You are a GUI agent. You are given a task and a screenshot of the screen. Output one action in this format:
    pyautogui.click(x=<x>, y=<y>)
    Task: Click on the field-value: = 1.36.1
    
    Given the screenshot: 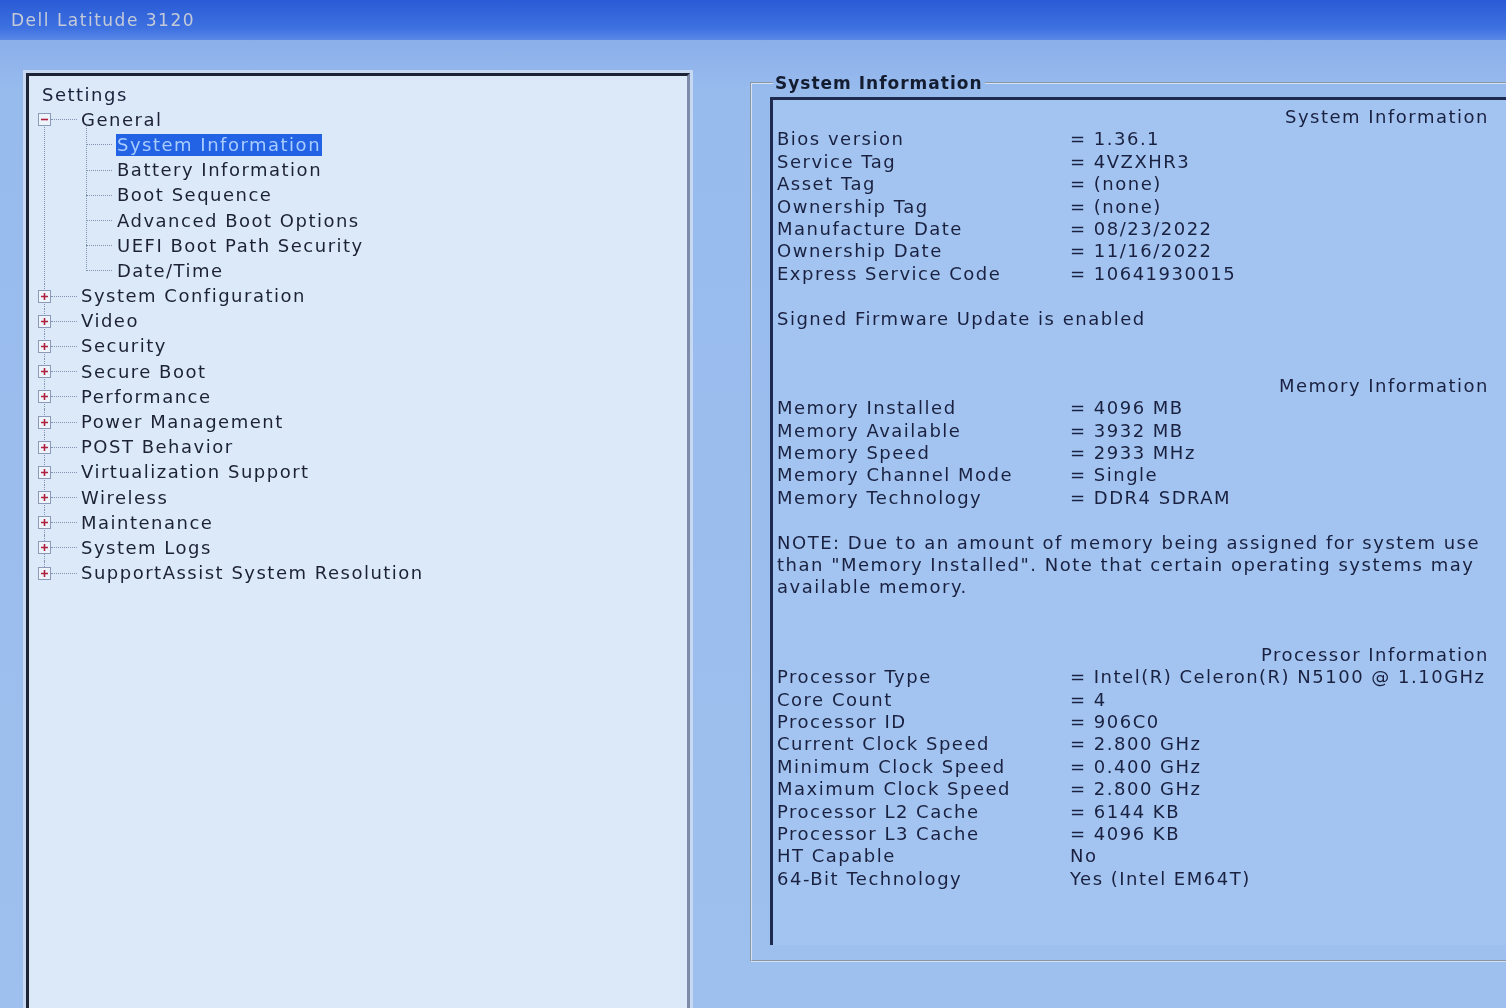 What is the action you would take?
    pyautogui.click(x=1115, y=139)
    